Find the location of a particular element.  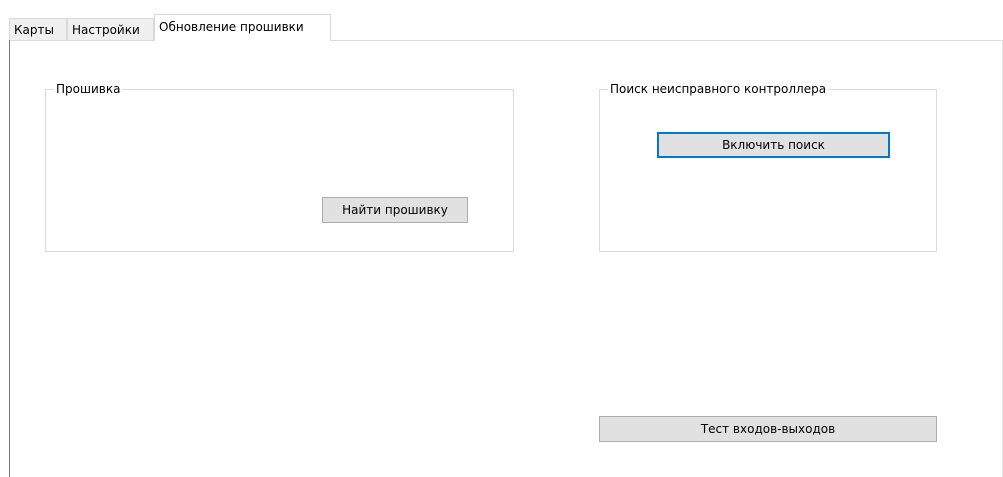

tab-firmware-update: Обновление прошивки is located at coordinates (242, 27).